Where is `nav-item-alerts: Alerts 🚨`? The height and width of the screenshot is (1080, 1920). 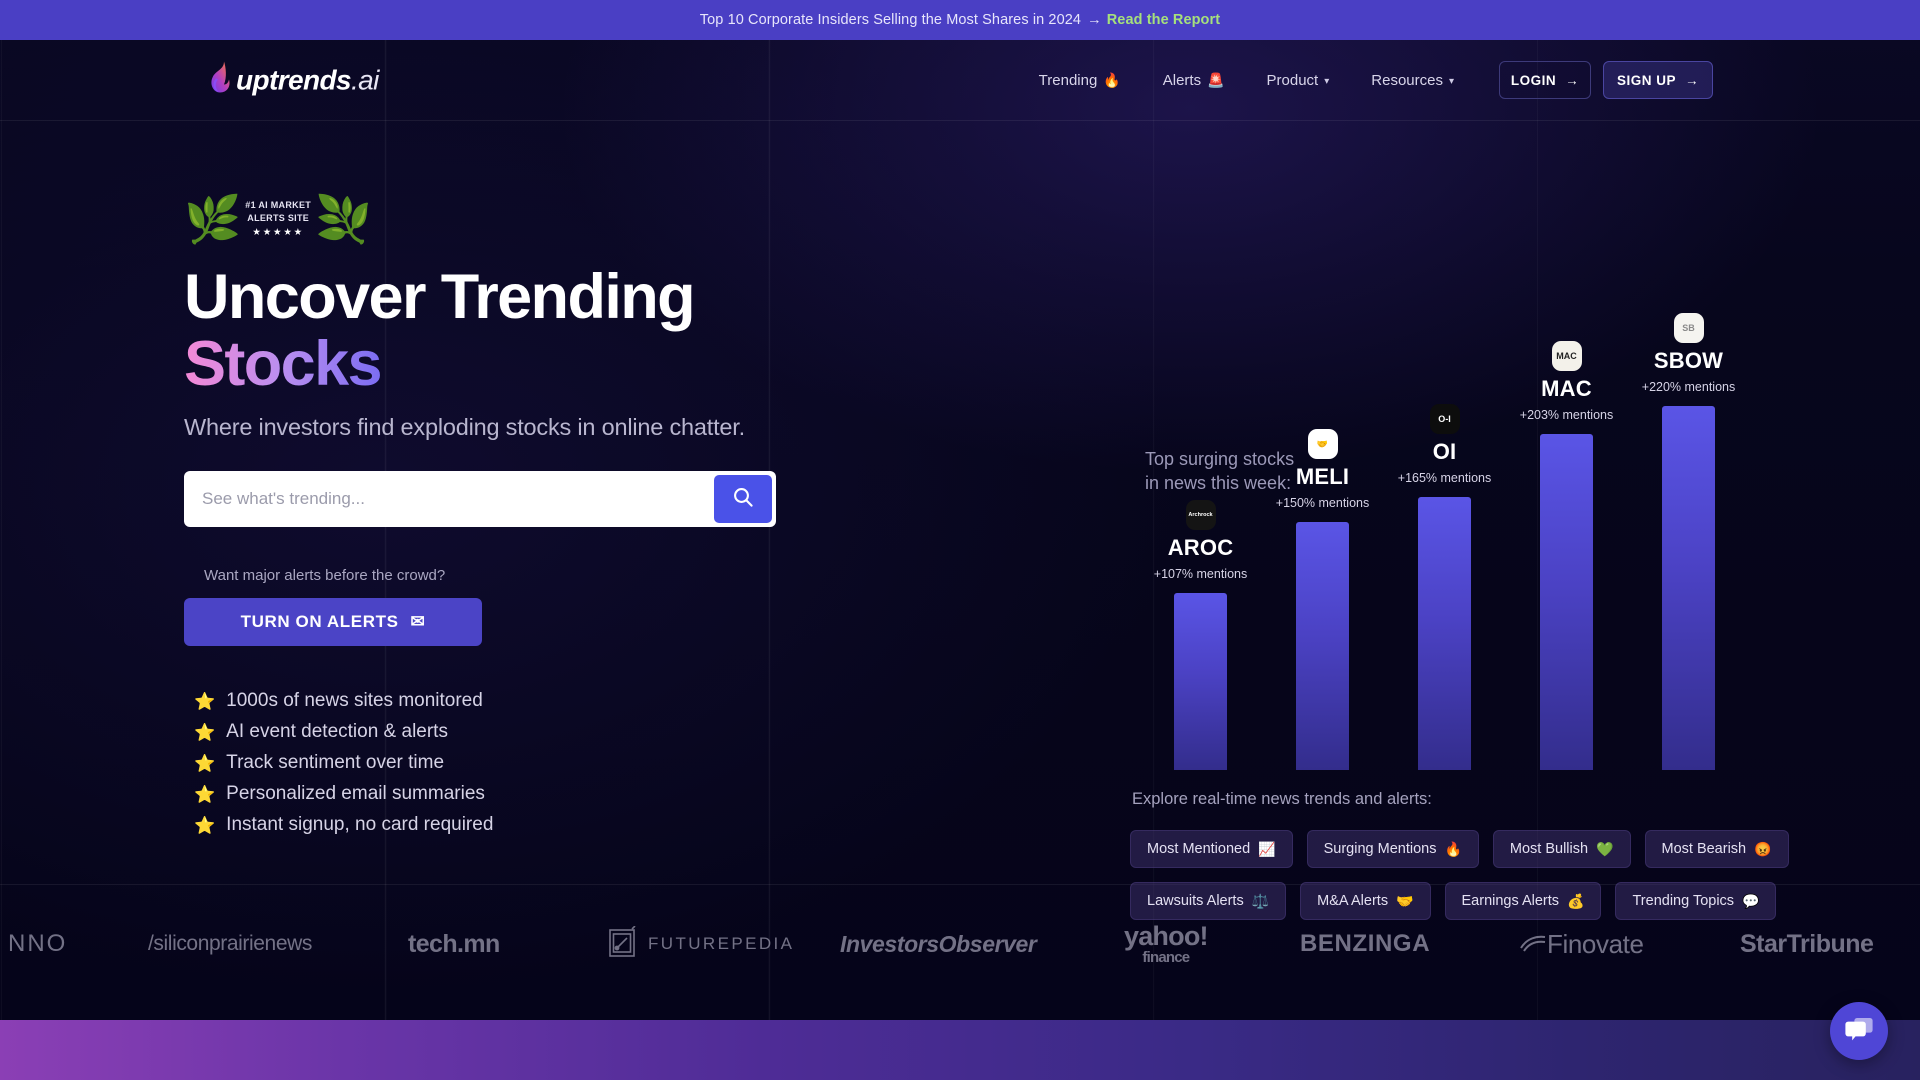 nav-item-alerts: Alerts 🚨 is located at coordinates (1194, 80).